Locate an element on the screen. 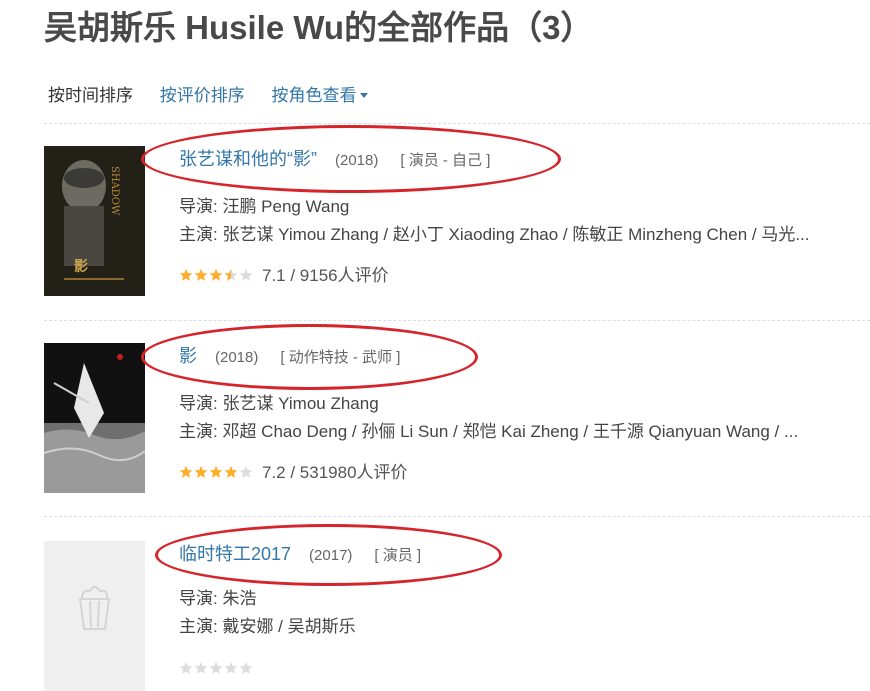 The width and height of the screenshot is (870, 691). work-cast: 主演: 戴安娜 / 吴胡斯乐 is located at coordinates (267, 626).